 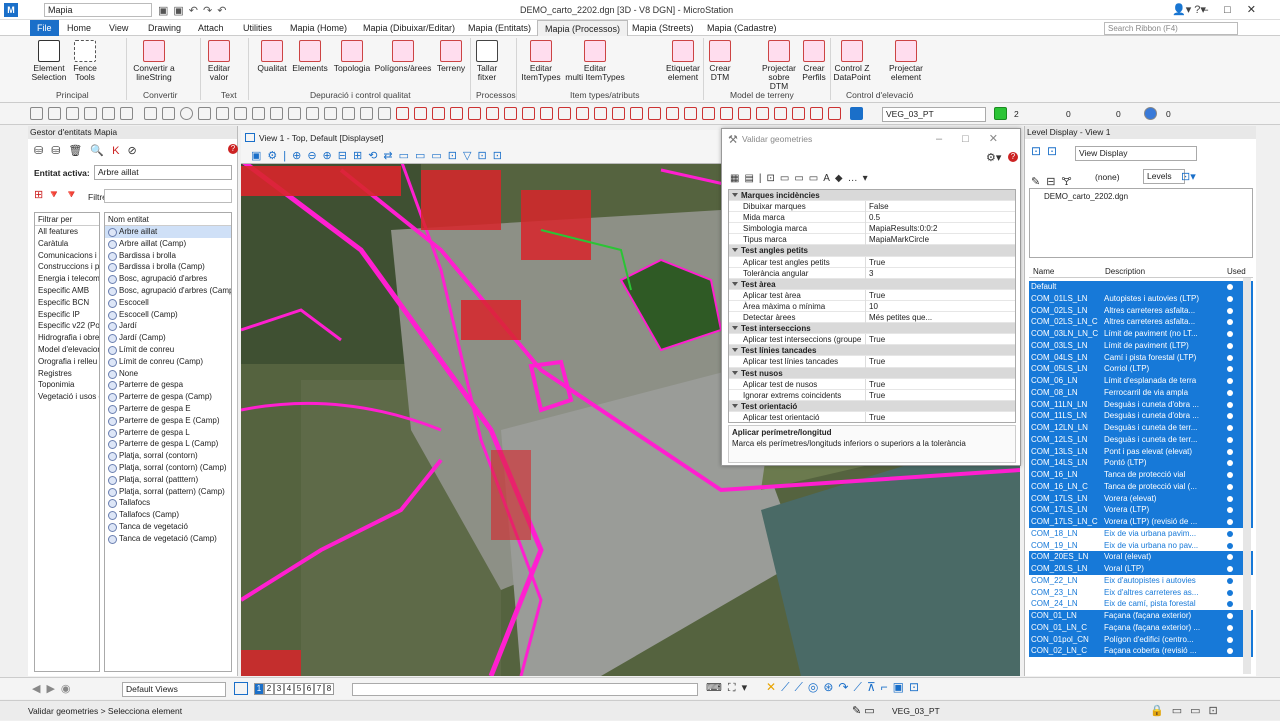 What do you see at coordinates (934, 114) in the screenshot?
I see `active-level-combo: VEG_03_PT` at bounding box center [934, 114].